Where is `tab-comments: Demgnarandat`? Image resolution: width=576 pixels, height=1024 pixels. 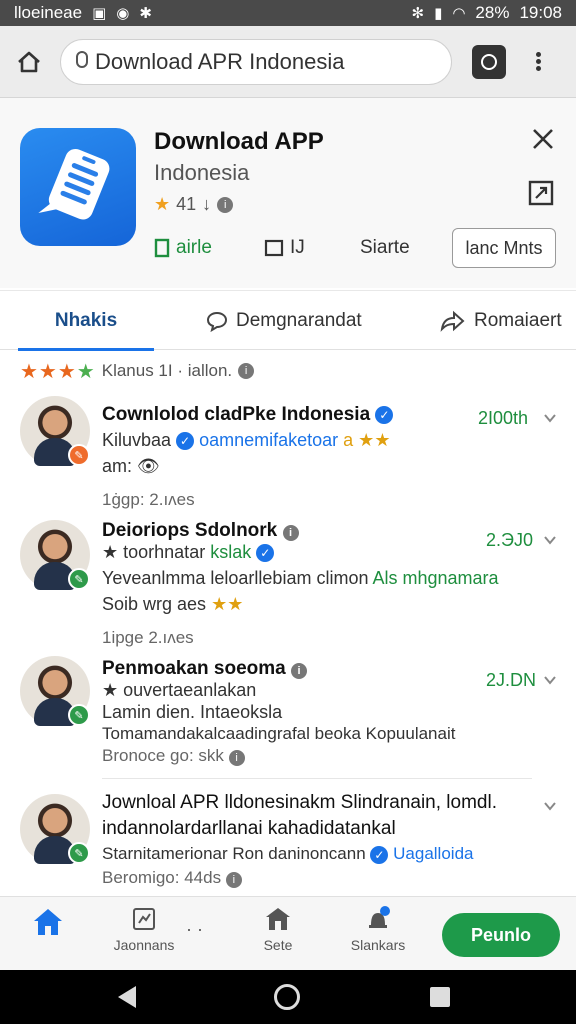 tab-comments: Demgnarandat is located at coordinates (284, 321).